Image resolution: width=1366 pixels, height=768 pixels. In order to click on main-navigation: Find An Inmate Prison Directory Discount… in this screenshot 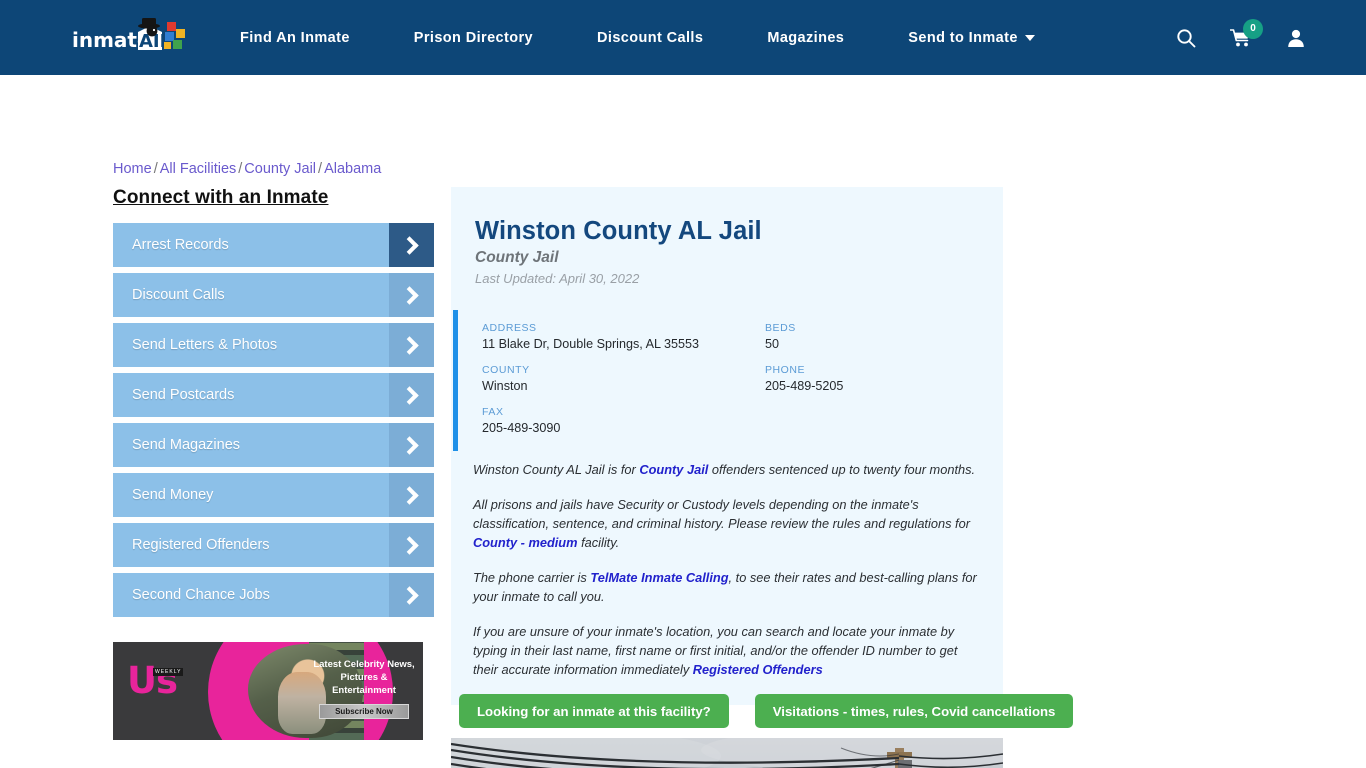, I will do `click(637, 37)`.